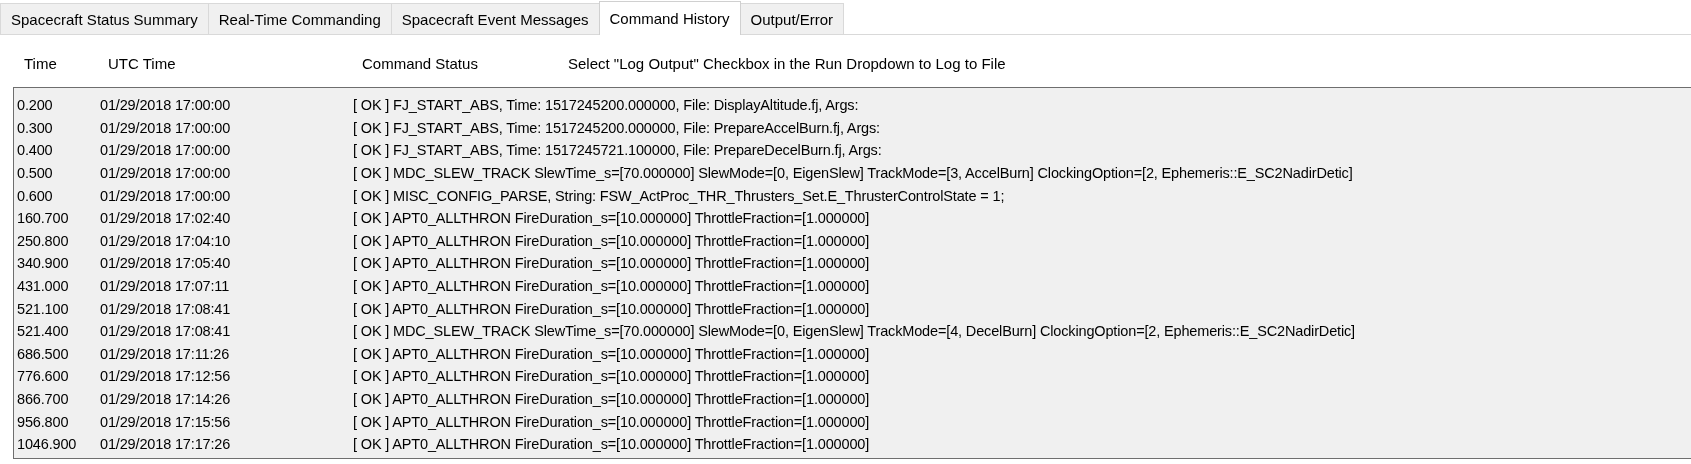  I want to click on log-cell-text: 0.500, so click(35, 173).